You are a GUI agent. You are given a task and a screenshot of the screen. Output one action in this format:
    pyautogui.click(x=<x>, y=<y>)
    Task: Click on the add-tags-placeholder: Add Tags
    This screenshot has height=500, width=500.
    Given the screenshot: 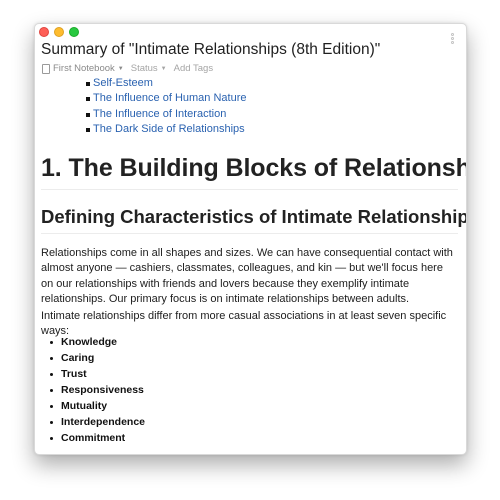 What is the action you would take?
    pyautogui.click(x=193, y=68)
    